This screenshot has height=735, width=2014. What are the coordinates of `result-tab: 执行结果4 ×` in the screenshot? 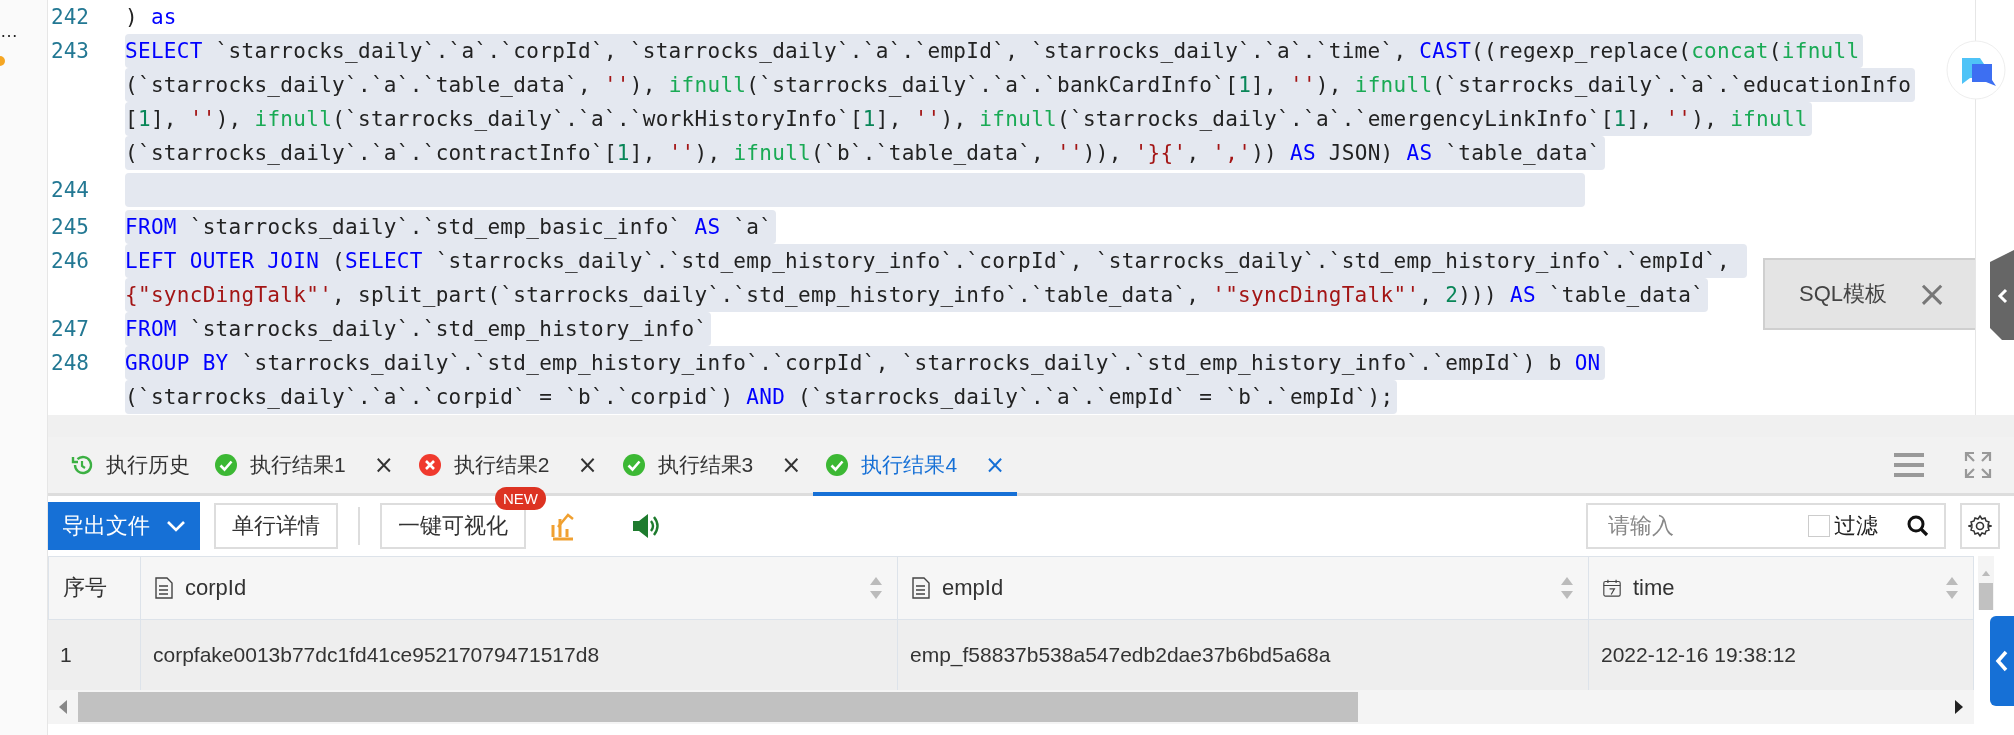 It's located at (915, 466).